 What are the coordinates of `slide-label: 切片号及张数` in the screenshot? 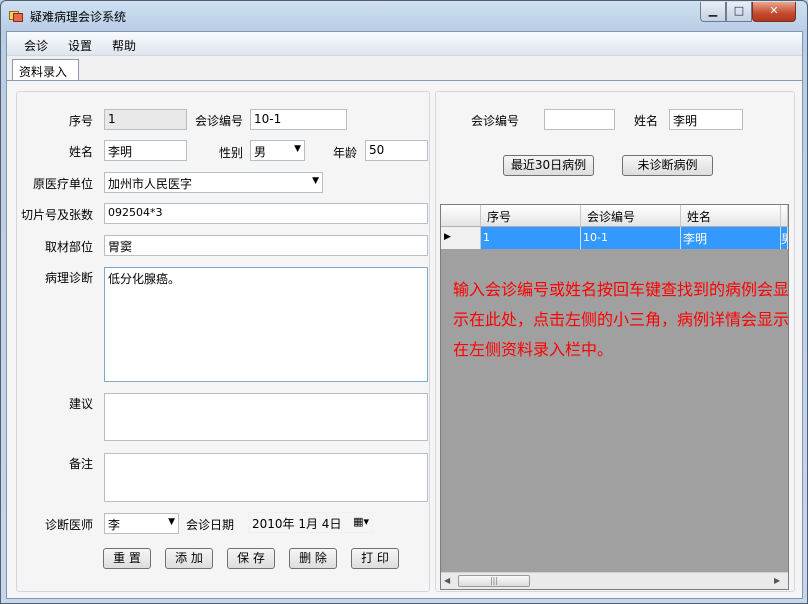 It's located at (57, 215).